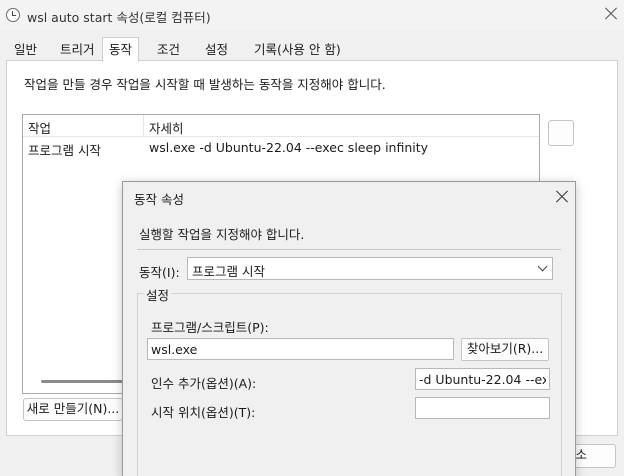 The height and width of the screenshot is (476, 624). Describe the element at coordinates (64, 150) in the screenshot. I see `row-action: 프로그램 시작` at that location.